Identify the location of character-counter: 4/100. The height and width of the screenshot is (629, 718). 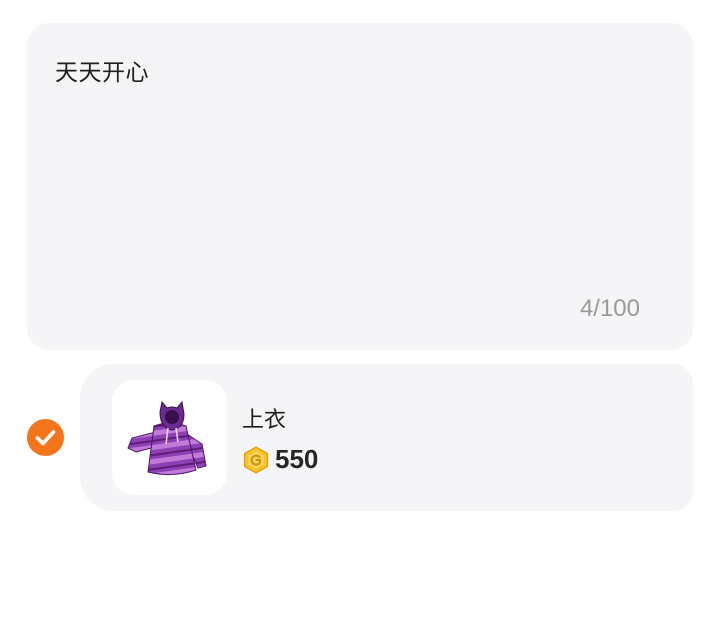
(609, 308).